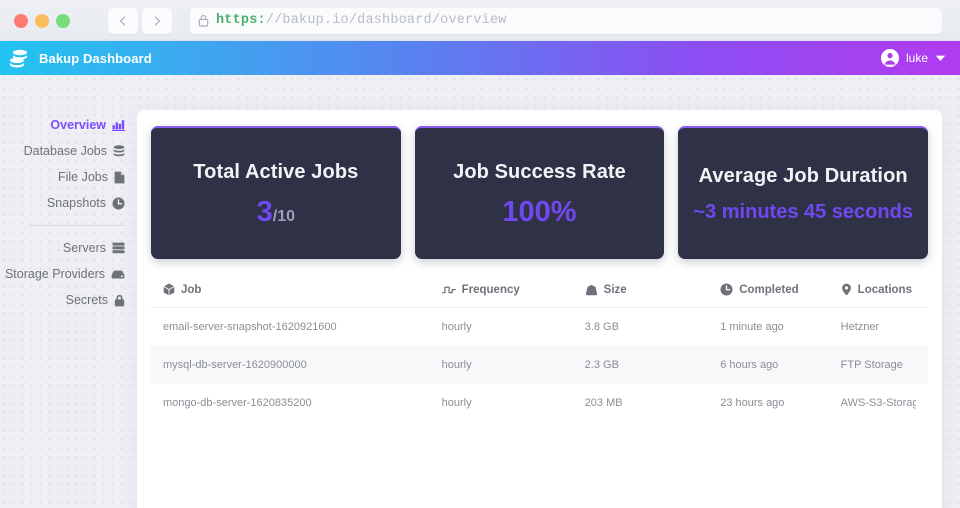 The width and height of the screenshot is (960, 508). I want to click on chevron-down-icon, so click(940, 58).